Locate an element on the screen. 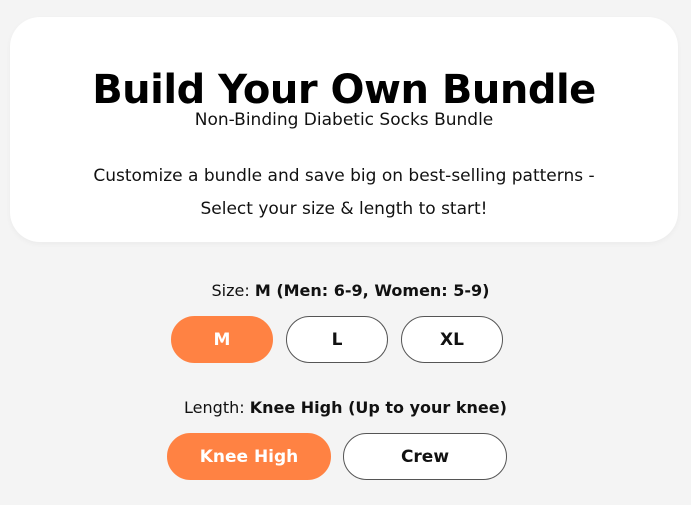 The height and width of the screenshot is (505, 691). size-label: Size: M (Men: 6-9, Women: 5-9) is located at coordinates (345, 290).